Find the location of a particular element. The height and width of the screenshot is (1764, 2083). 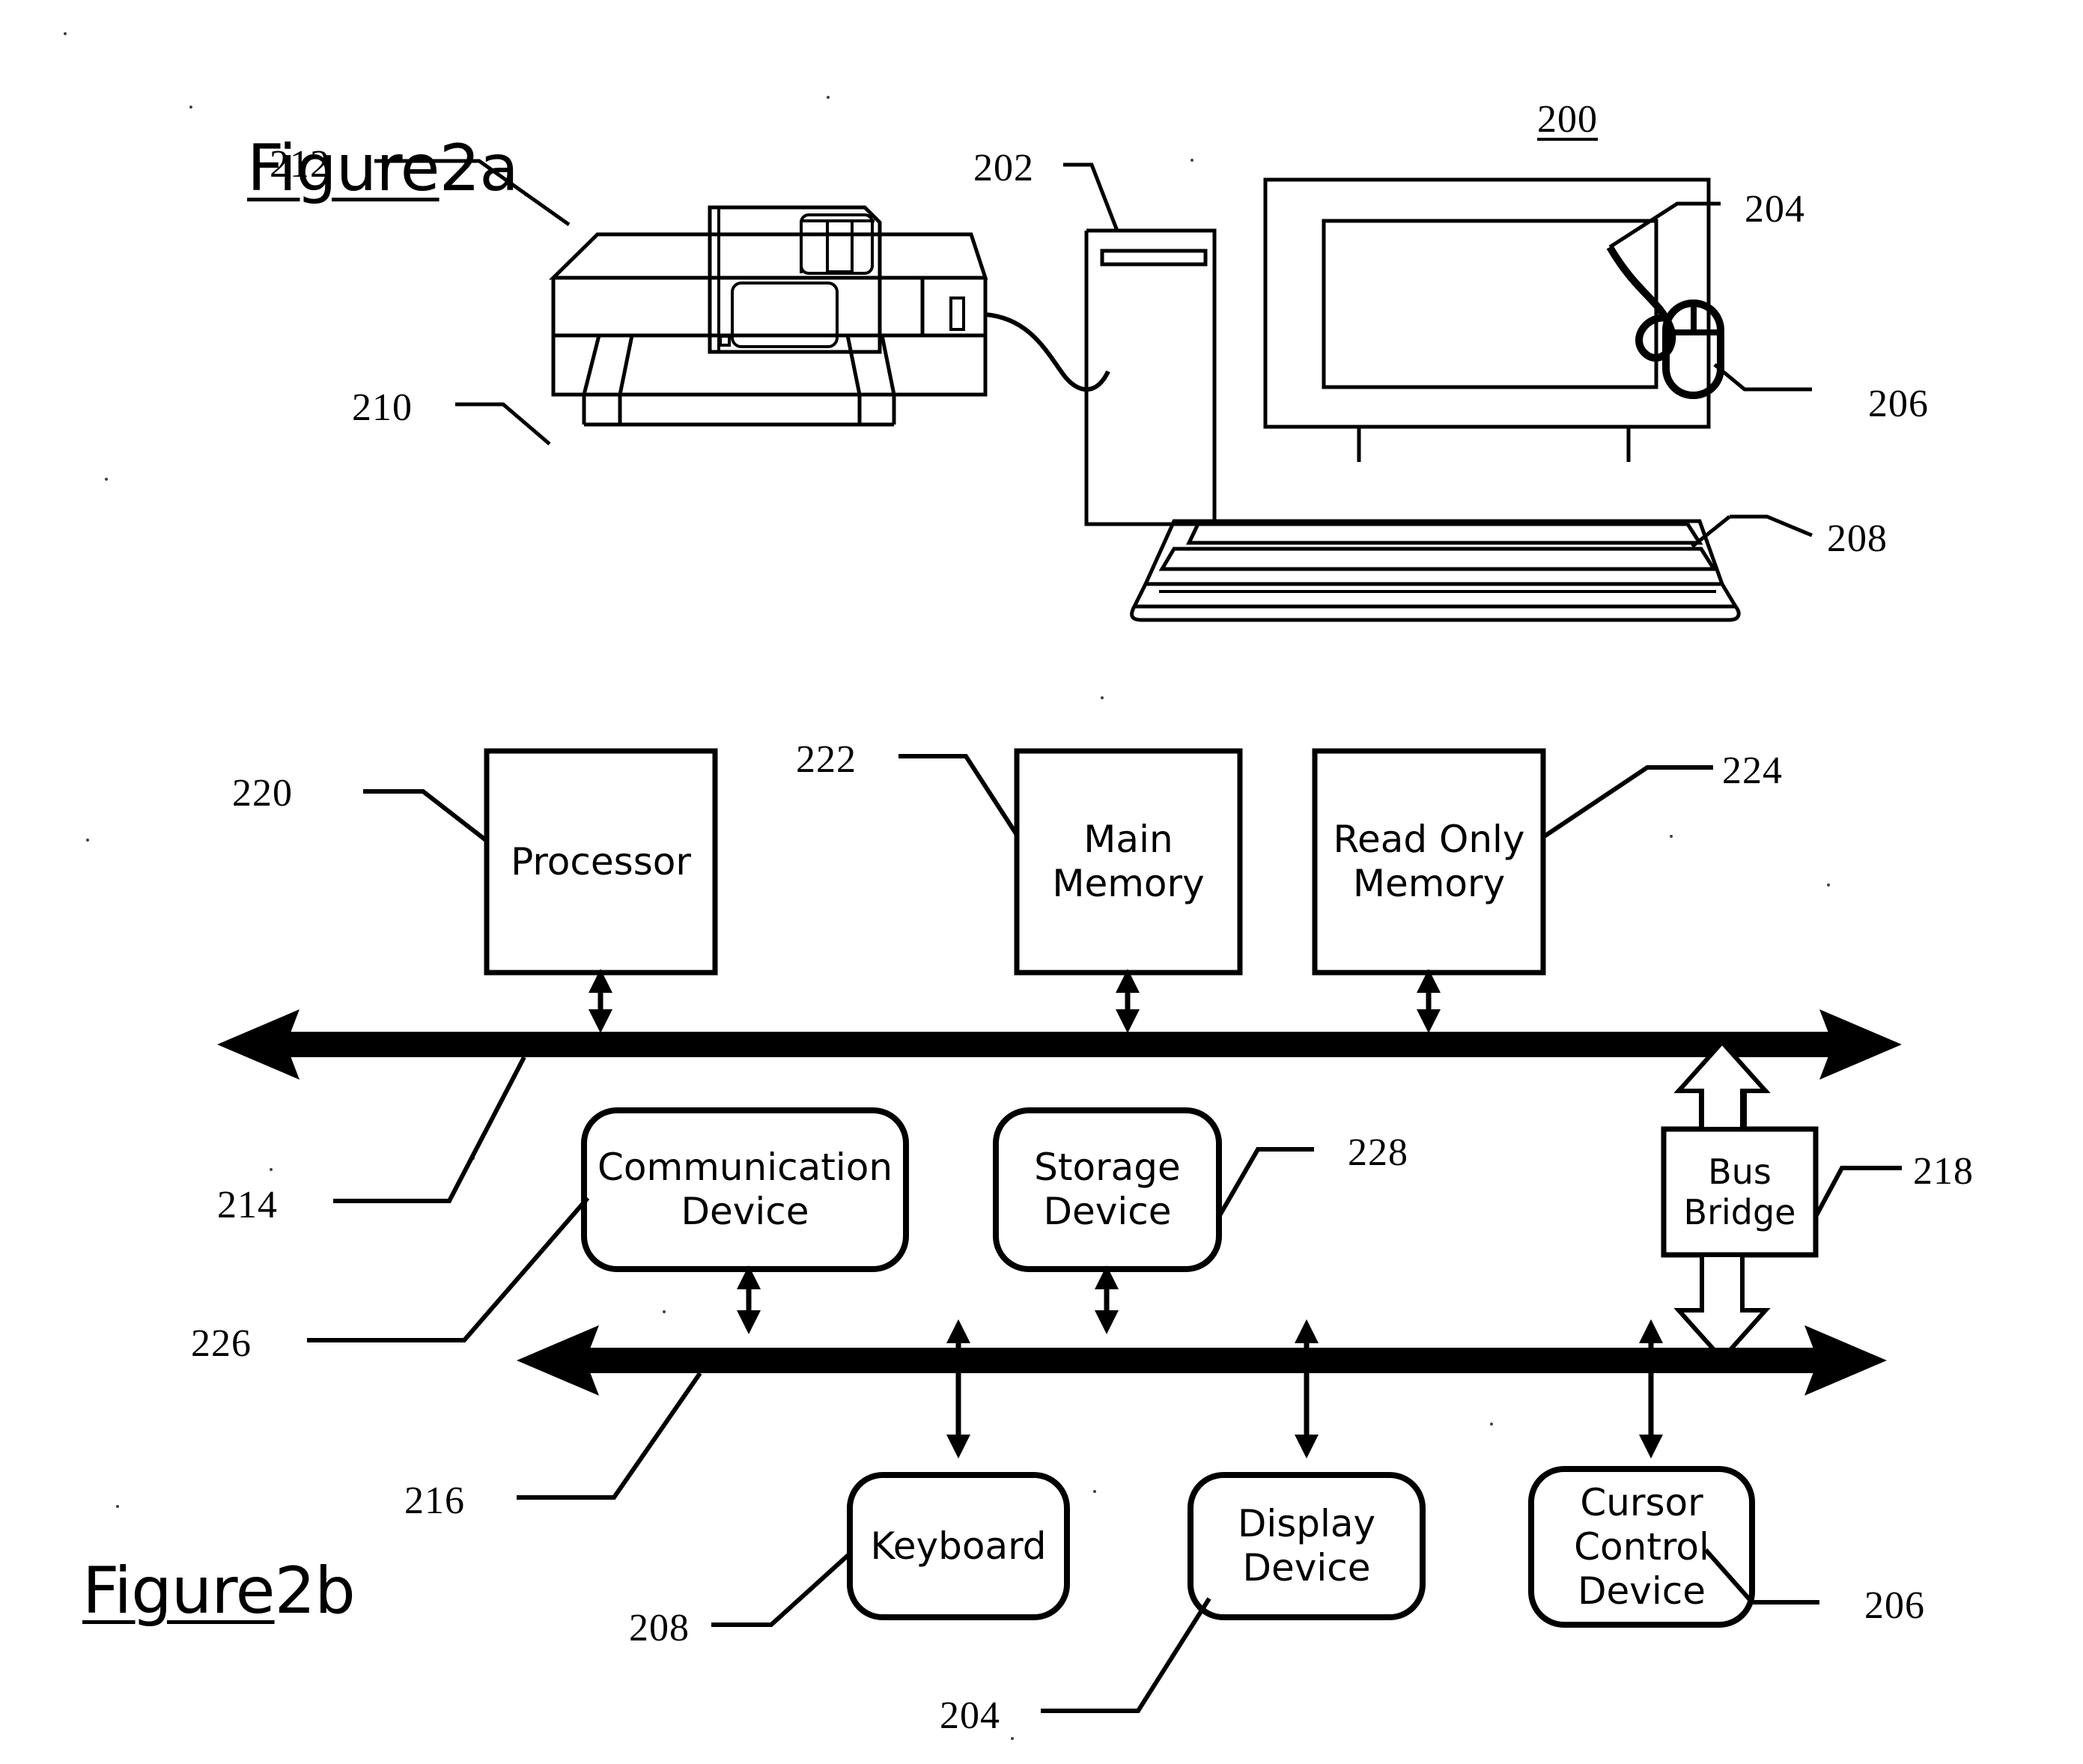

leader-206-bottom is located at coordinates (1761, 1576).